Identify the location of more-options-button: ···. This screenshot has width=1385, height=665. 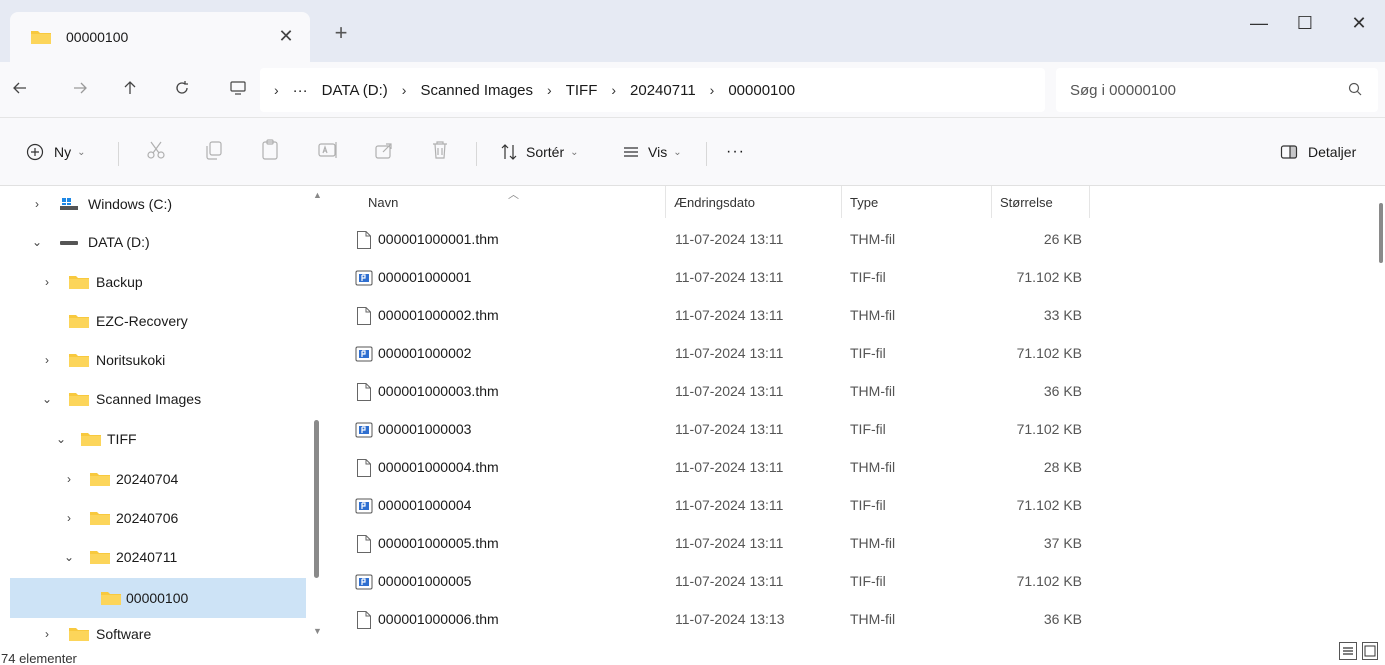
(735, 152).